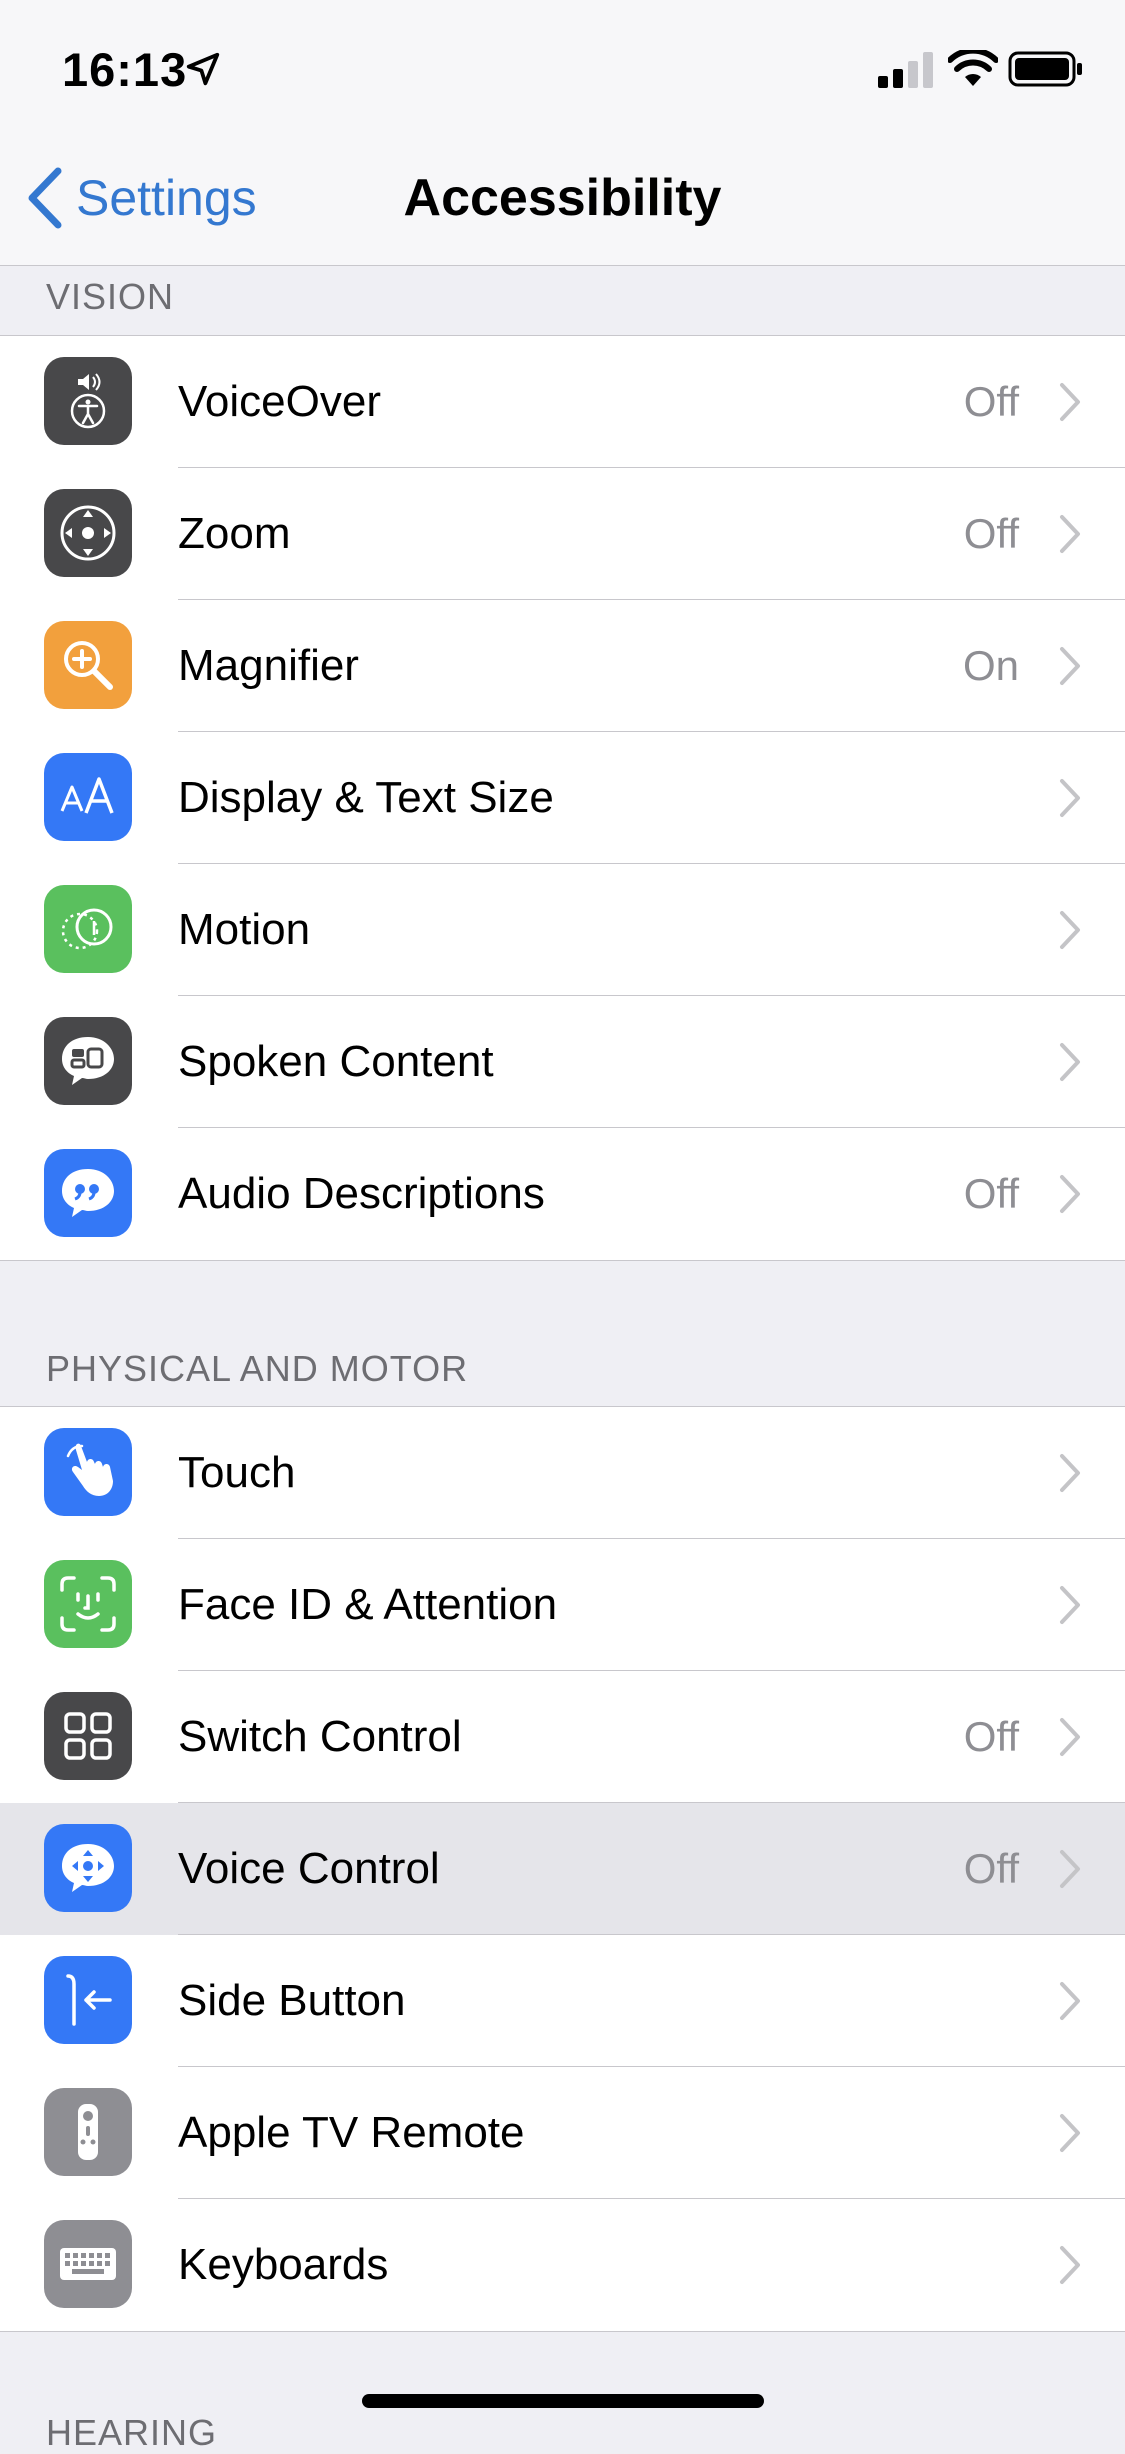 The height and width of the screenshot is (2454, 1125). Describe the element at coordinates (562, 2001) in the screenshot. I see `row-side-button: Side Button` at that location.